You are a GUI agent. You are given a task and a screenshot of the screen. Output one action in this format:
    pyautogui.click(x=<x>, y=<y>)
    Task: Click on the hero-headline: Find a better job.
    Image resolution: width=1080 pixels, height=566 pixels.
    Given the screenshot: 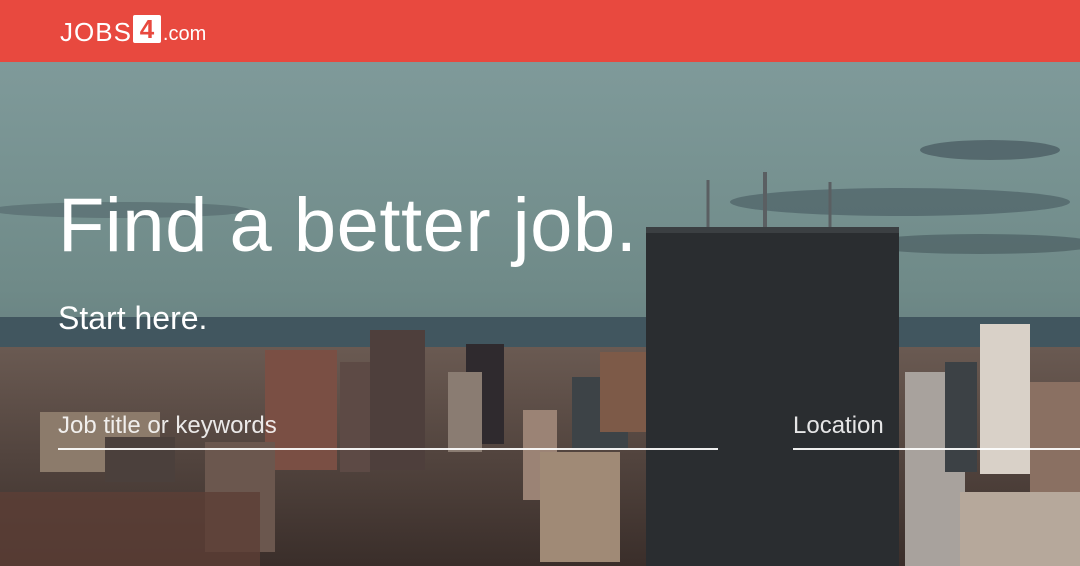 What is the action you would take?
    pyautogui.click(x=348, y=225)
    